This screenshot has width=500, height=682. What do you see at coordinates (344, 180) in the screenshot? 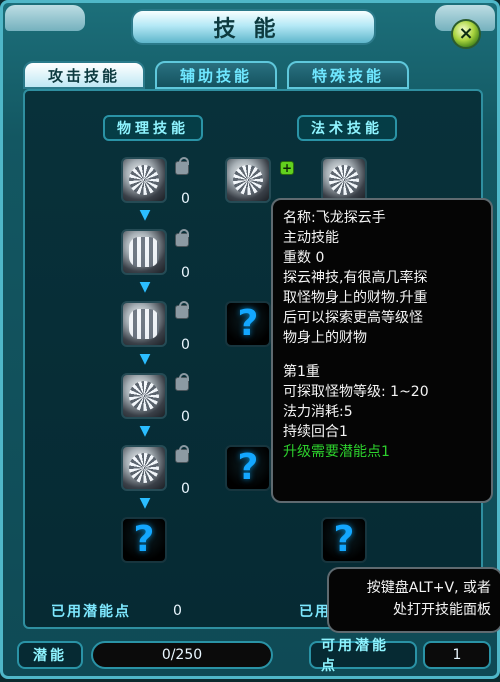
I see `vortex-skill-icon` at bounding box center [344, 180].